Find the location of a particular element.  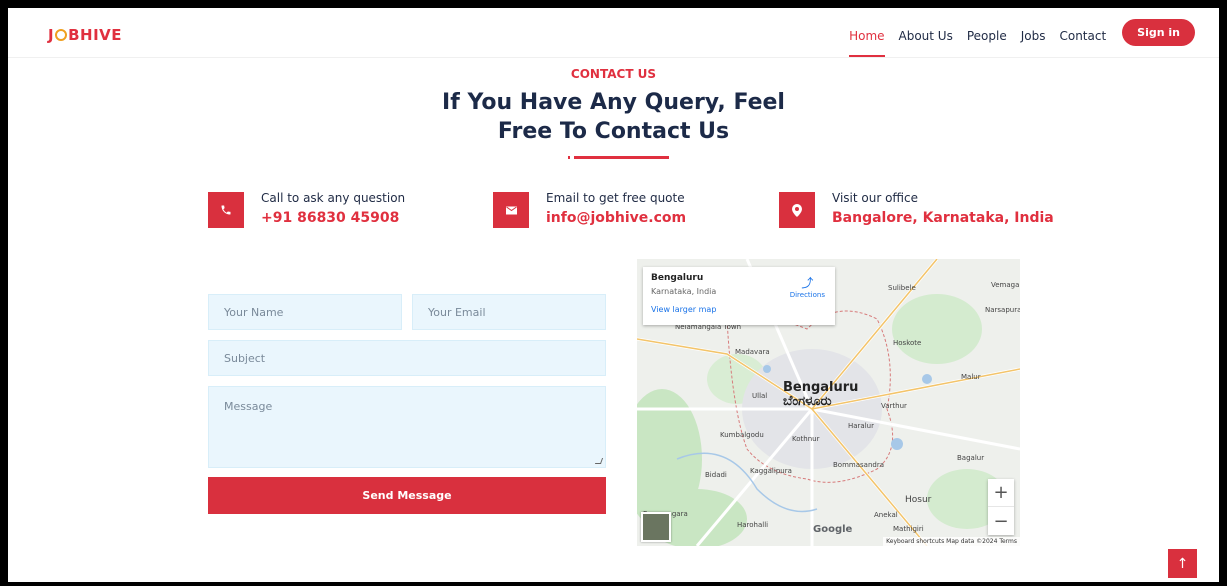

info-call-label: Call to ask any question is located at coordinates (333, 198).